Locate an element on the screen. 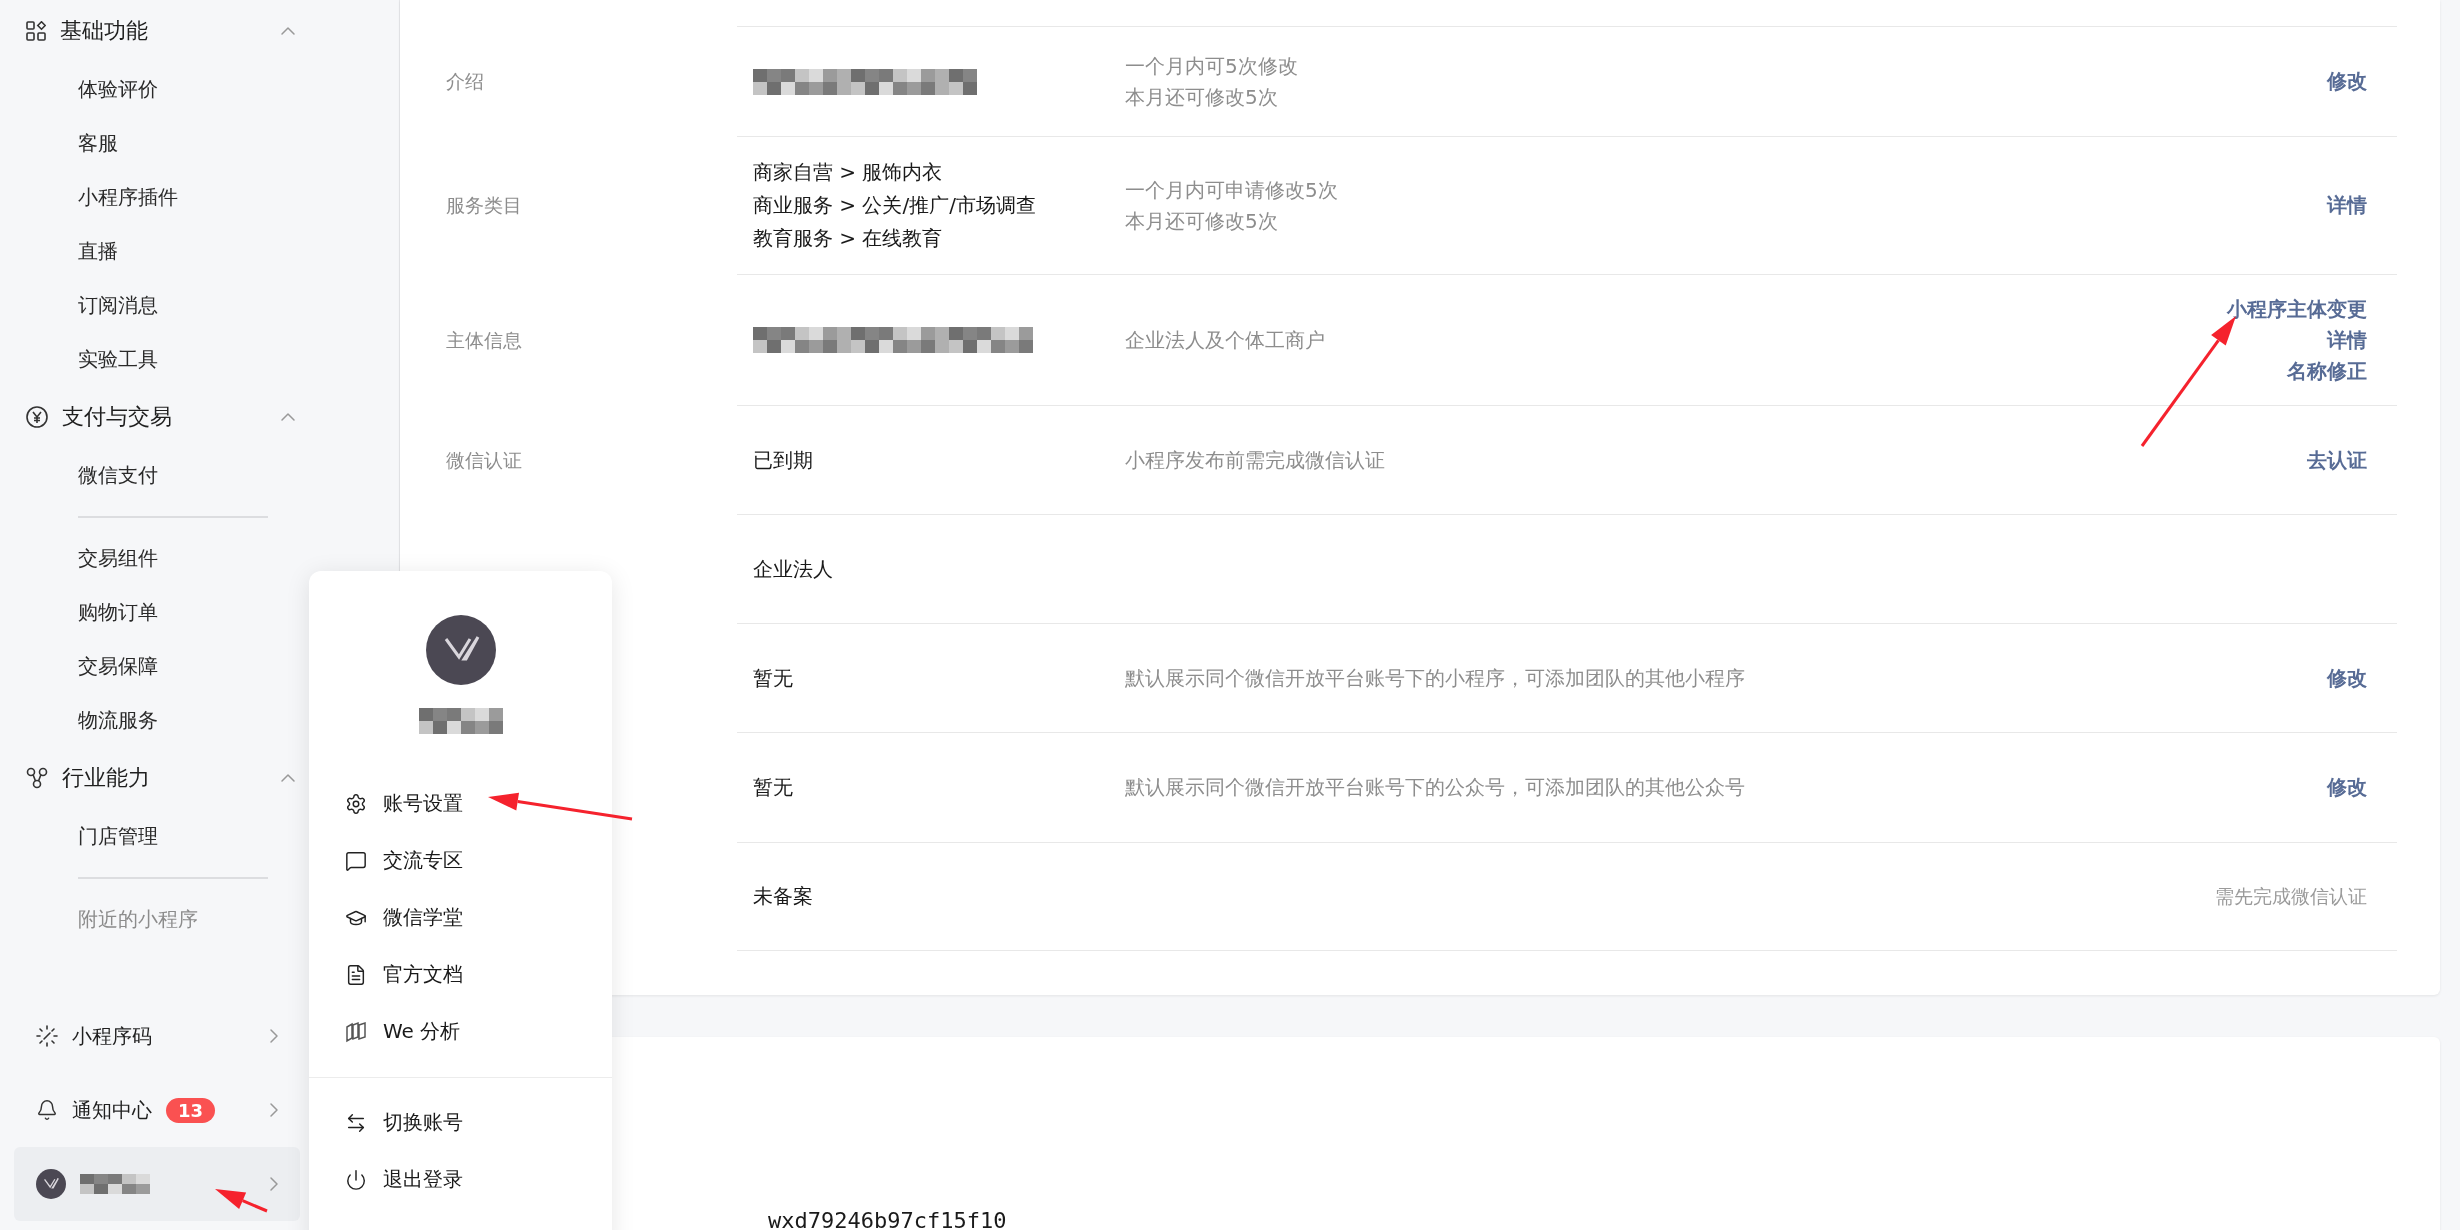 The width and height of the screenshot is (2460, 1230). action-hint: 需先完成微信认证 is located at coordinates (2291, 896).